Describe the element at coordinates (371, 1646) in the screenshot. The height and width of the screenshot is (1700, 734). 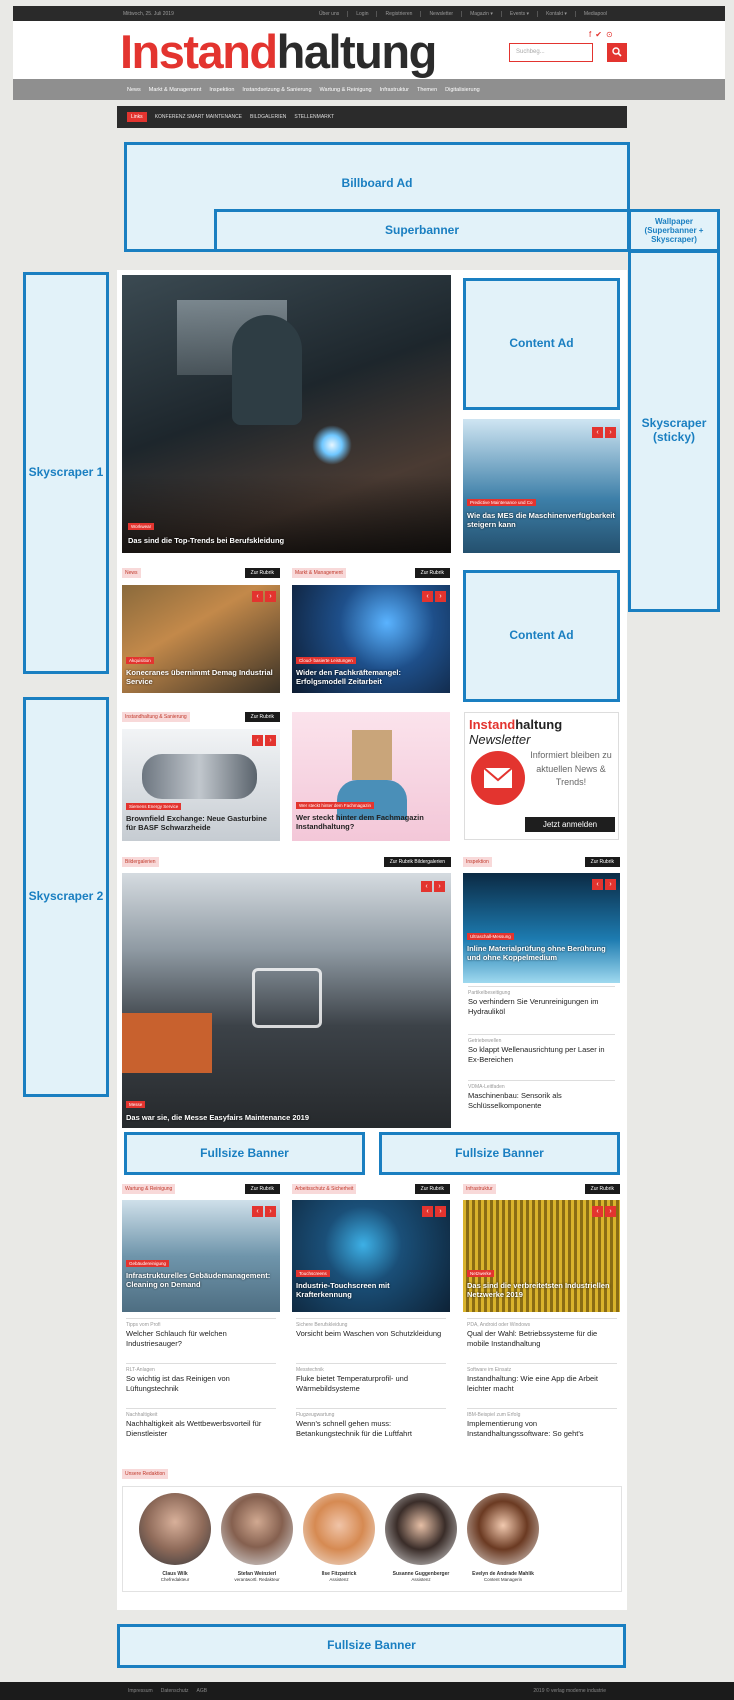
I see `fullsize-banner-3: Fullsize Banner` at that location.